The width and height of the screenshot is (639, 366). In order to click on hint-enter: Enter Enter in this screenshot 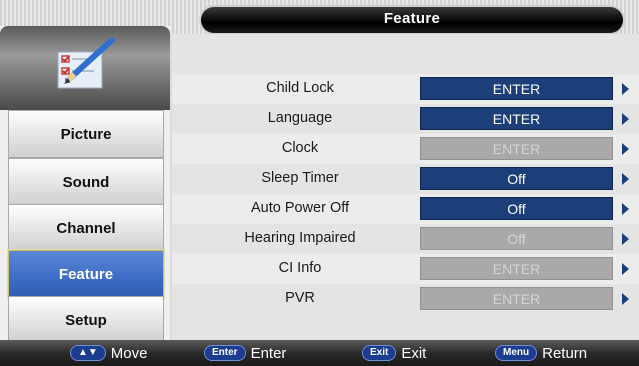, I will do `click(245, 353)`.